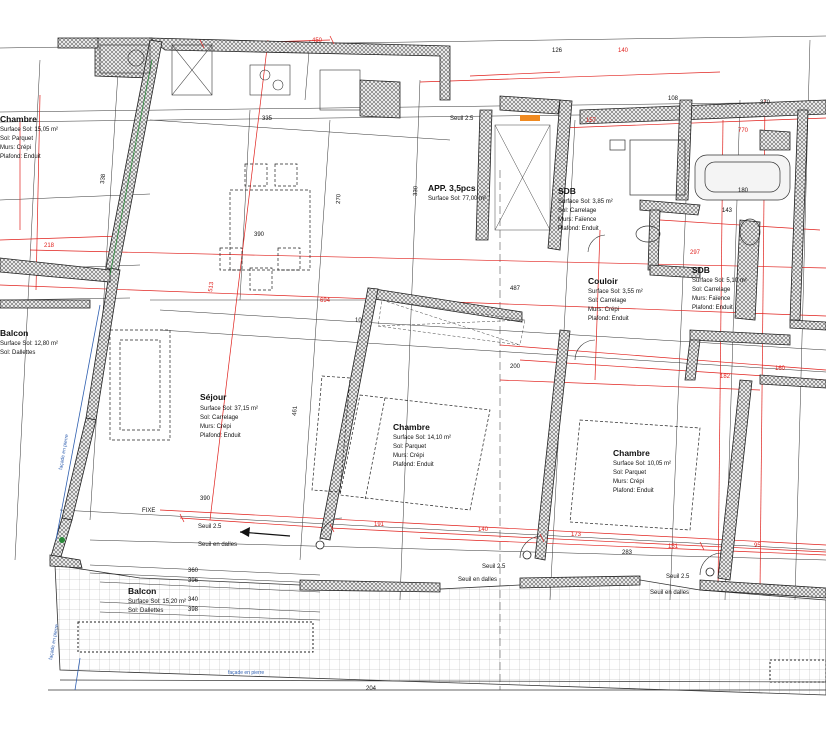 The height and width of the screenshot is (745, 826). What do you see at coordinates (757, 546) in the screenshot?
I see `dimension-label: 95` at bounding box center [757, 546].